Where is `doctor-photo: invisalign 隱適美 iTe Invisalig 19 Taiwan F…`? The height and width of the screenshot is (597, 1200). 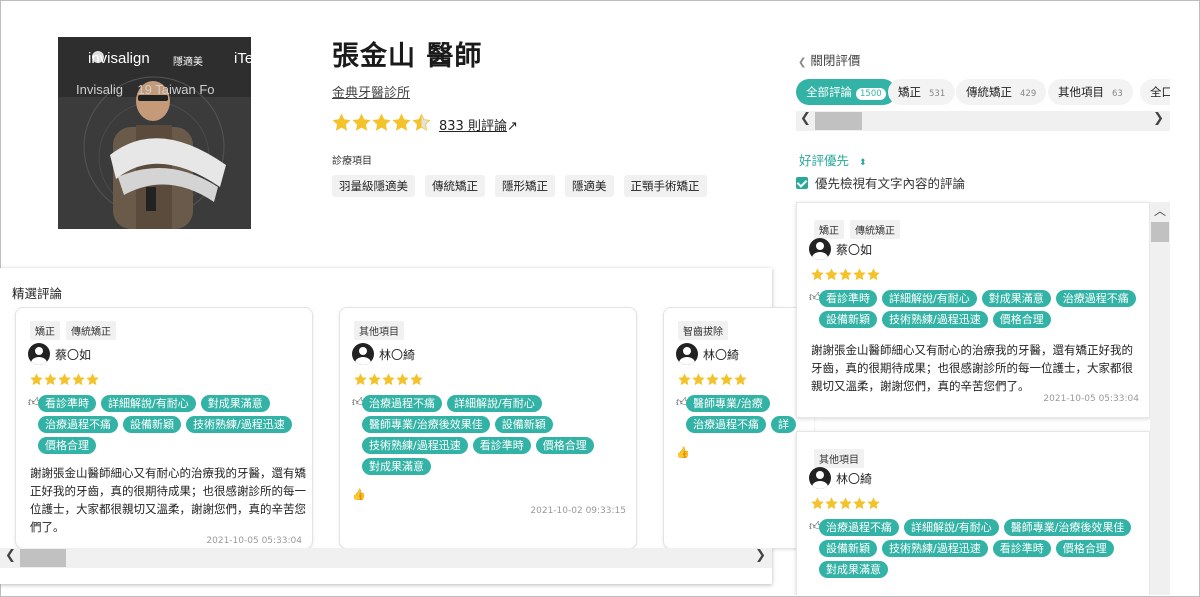
doctor-photo: invisalign 隱適美 iTe Invisalig 19 Taiwan F… is located at coordinates (154, 133).